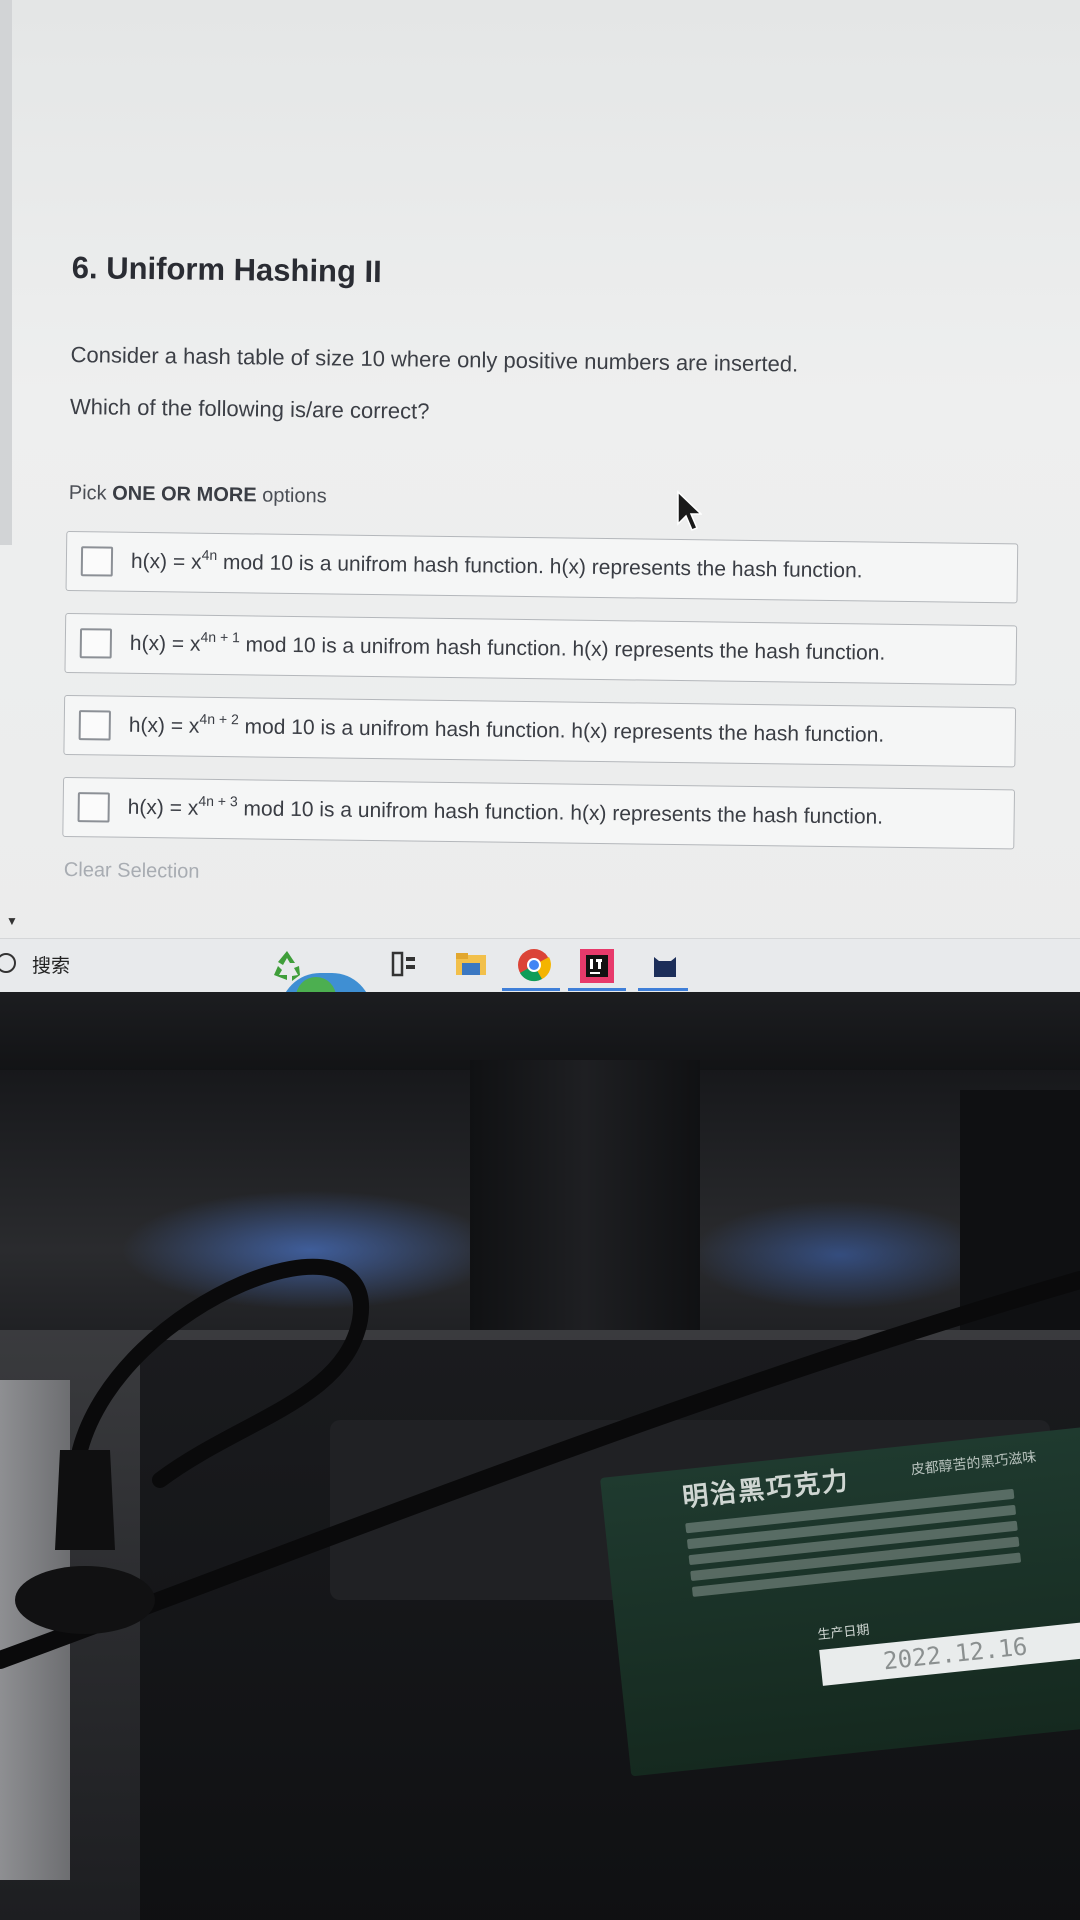  What do you see at coordinates (531, 989) in the screenshot?
I see `chrome-active-indicator` at bounding box center [531, 989].